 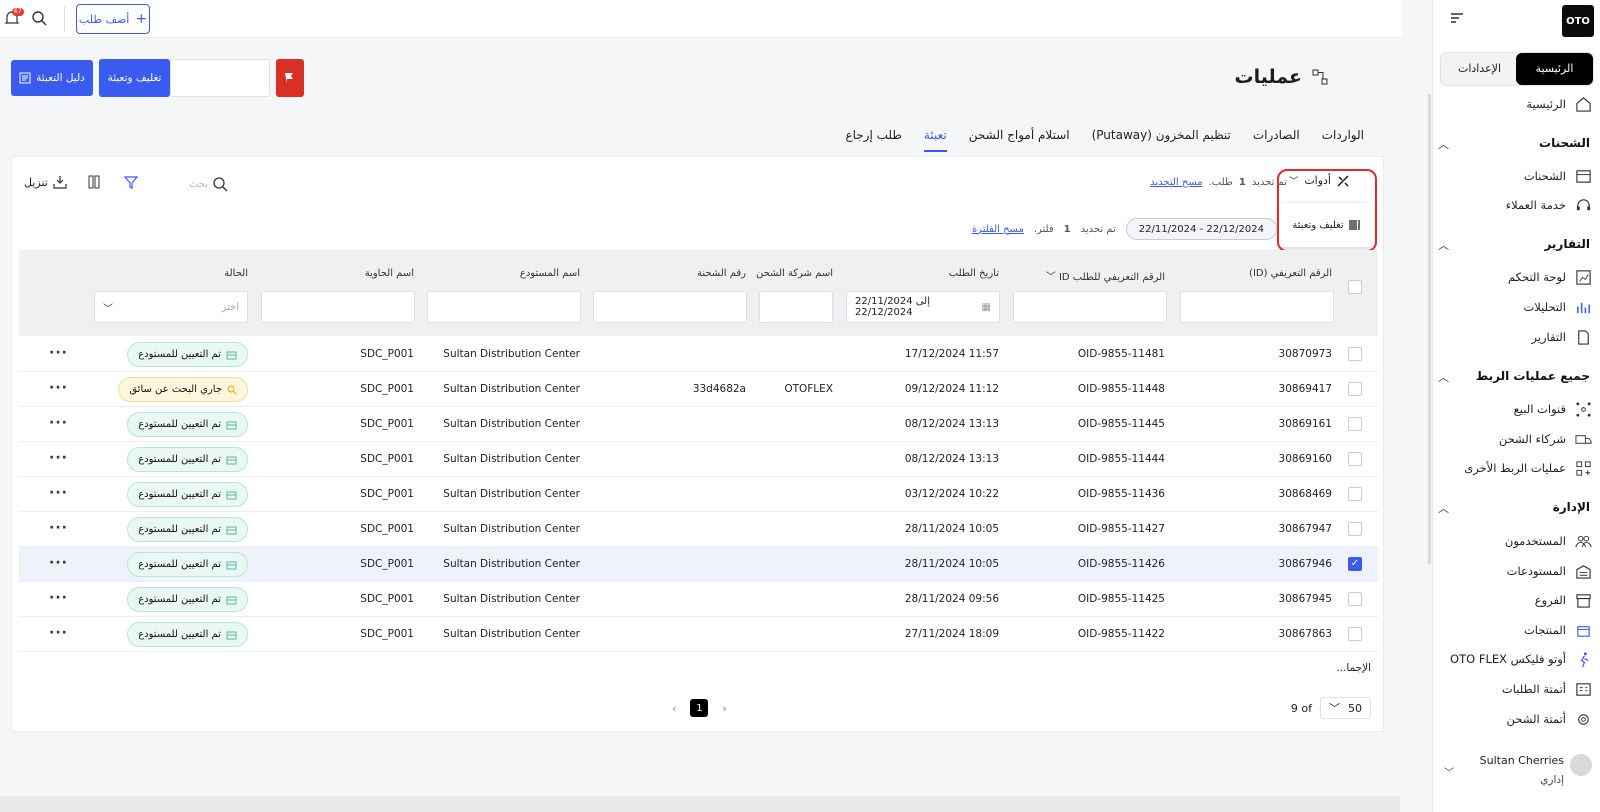 What do you see at coordinates (873, 136) in the screenshot?
I see `tab-return-request: طلب إرجاع` at bounding box center [873, 136].